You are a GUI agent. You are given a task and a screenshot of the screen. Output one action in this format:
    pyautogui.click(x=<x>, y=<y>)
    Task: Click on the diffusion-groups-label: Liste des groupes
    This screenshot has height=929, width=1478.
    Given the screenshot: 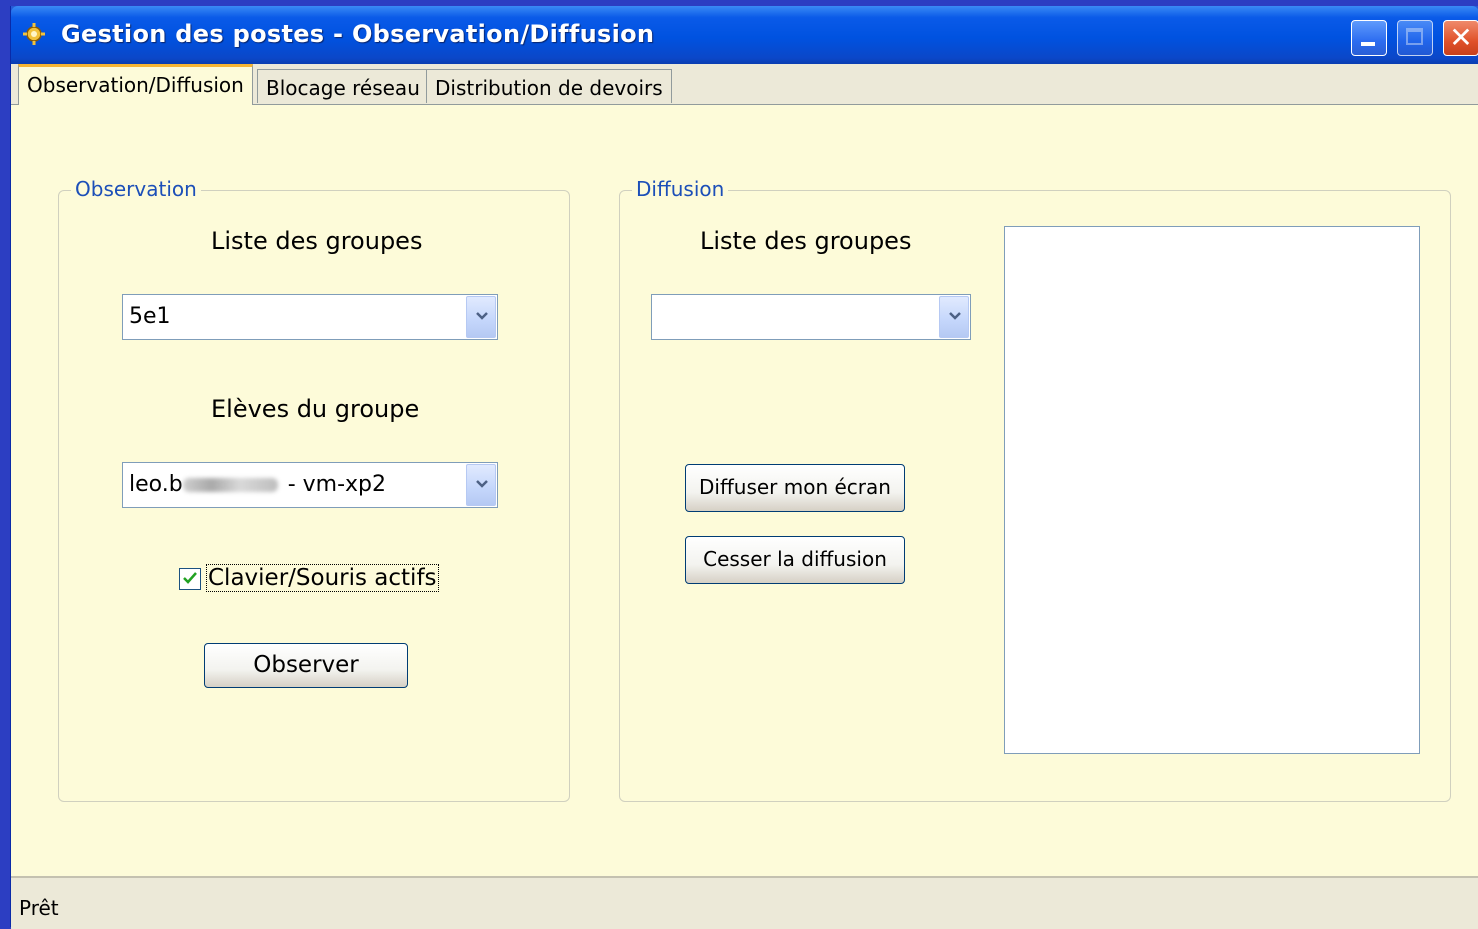 What is the action you would take?
    pyautogui.click(x=806, y=241)
    